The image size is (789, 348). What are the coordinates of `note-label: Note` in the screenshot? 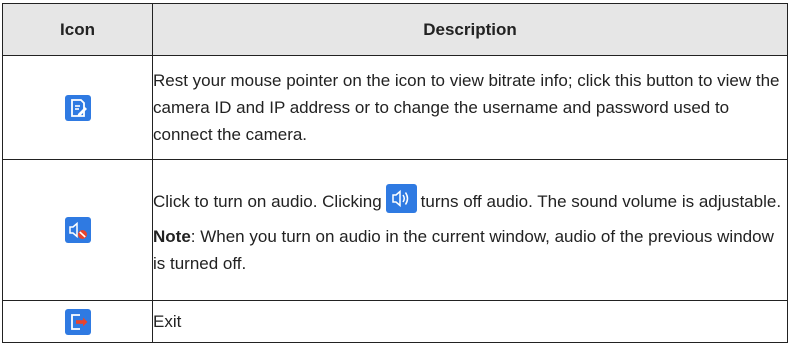 It's located at (172, 236).